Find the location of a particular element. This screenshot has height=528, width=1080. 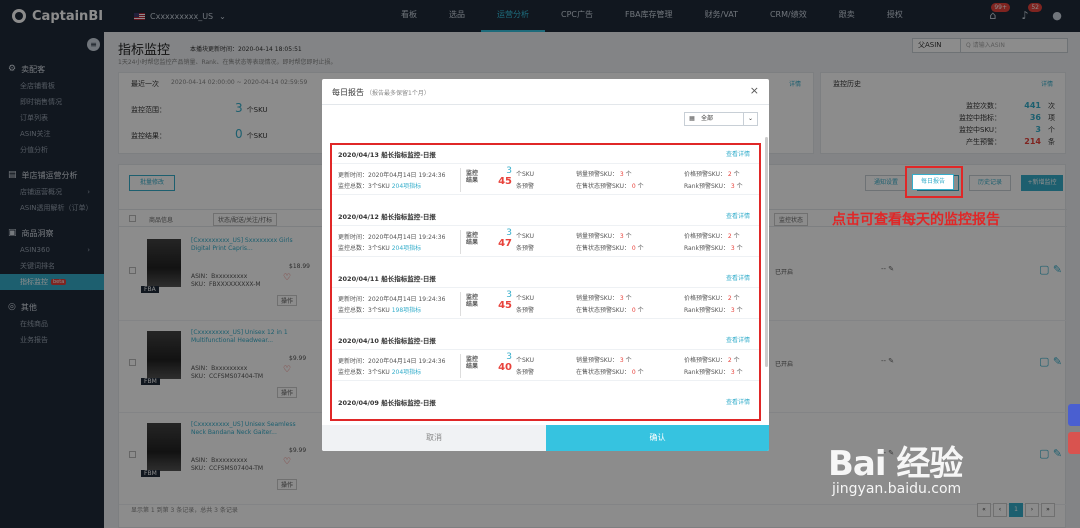

watermark: Bai 经验 jingyan.baidu.com is located at coordinates (895, 470).